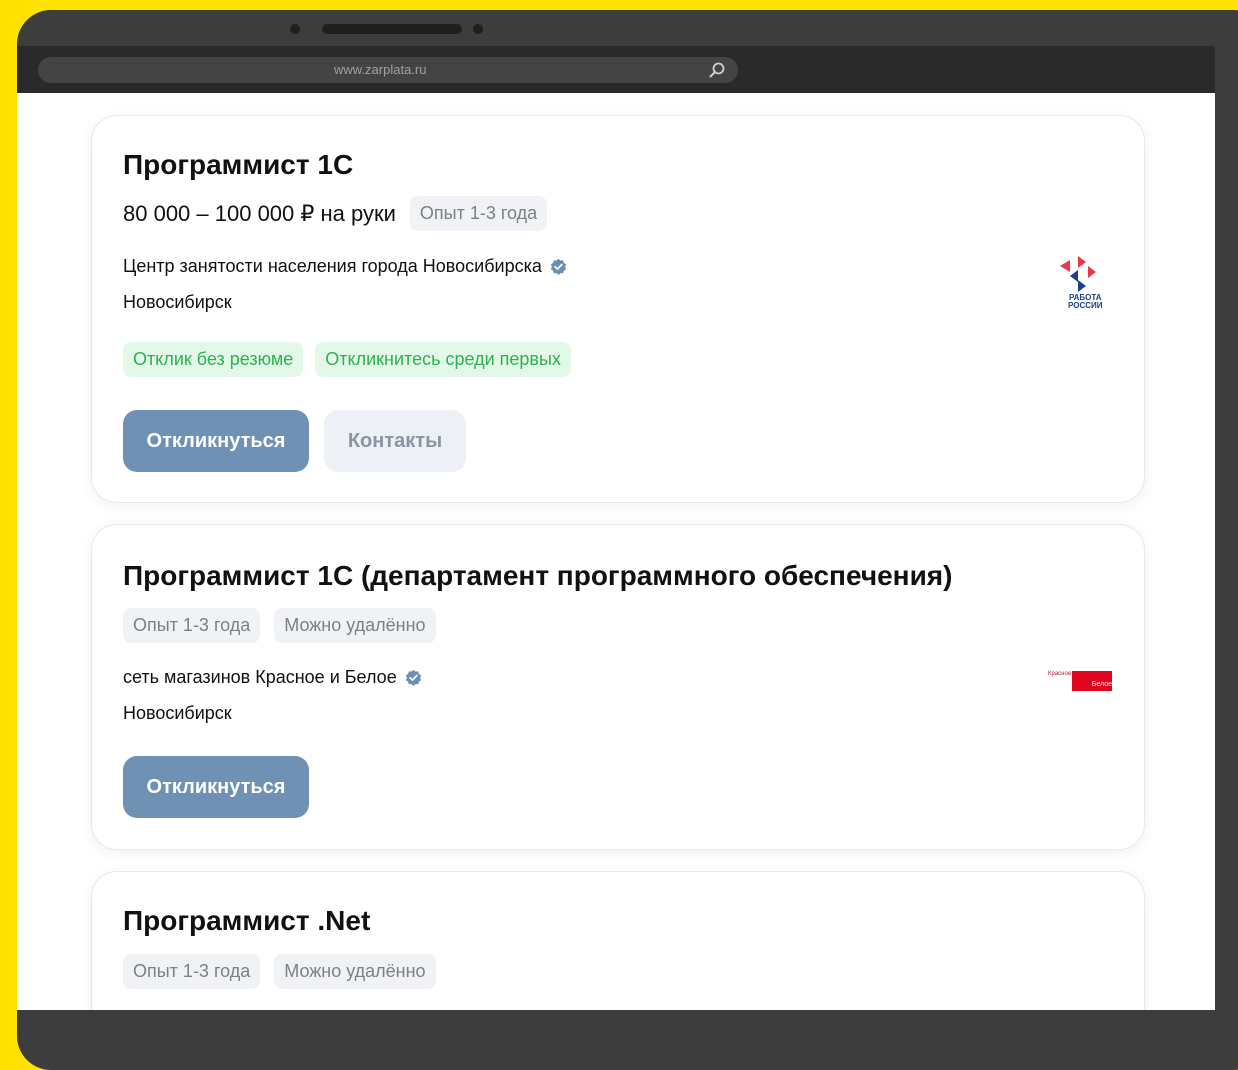  I want to click on logo-text-beloe: Белое, so click(1092, 681).